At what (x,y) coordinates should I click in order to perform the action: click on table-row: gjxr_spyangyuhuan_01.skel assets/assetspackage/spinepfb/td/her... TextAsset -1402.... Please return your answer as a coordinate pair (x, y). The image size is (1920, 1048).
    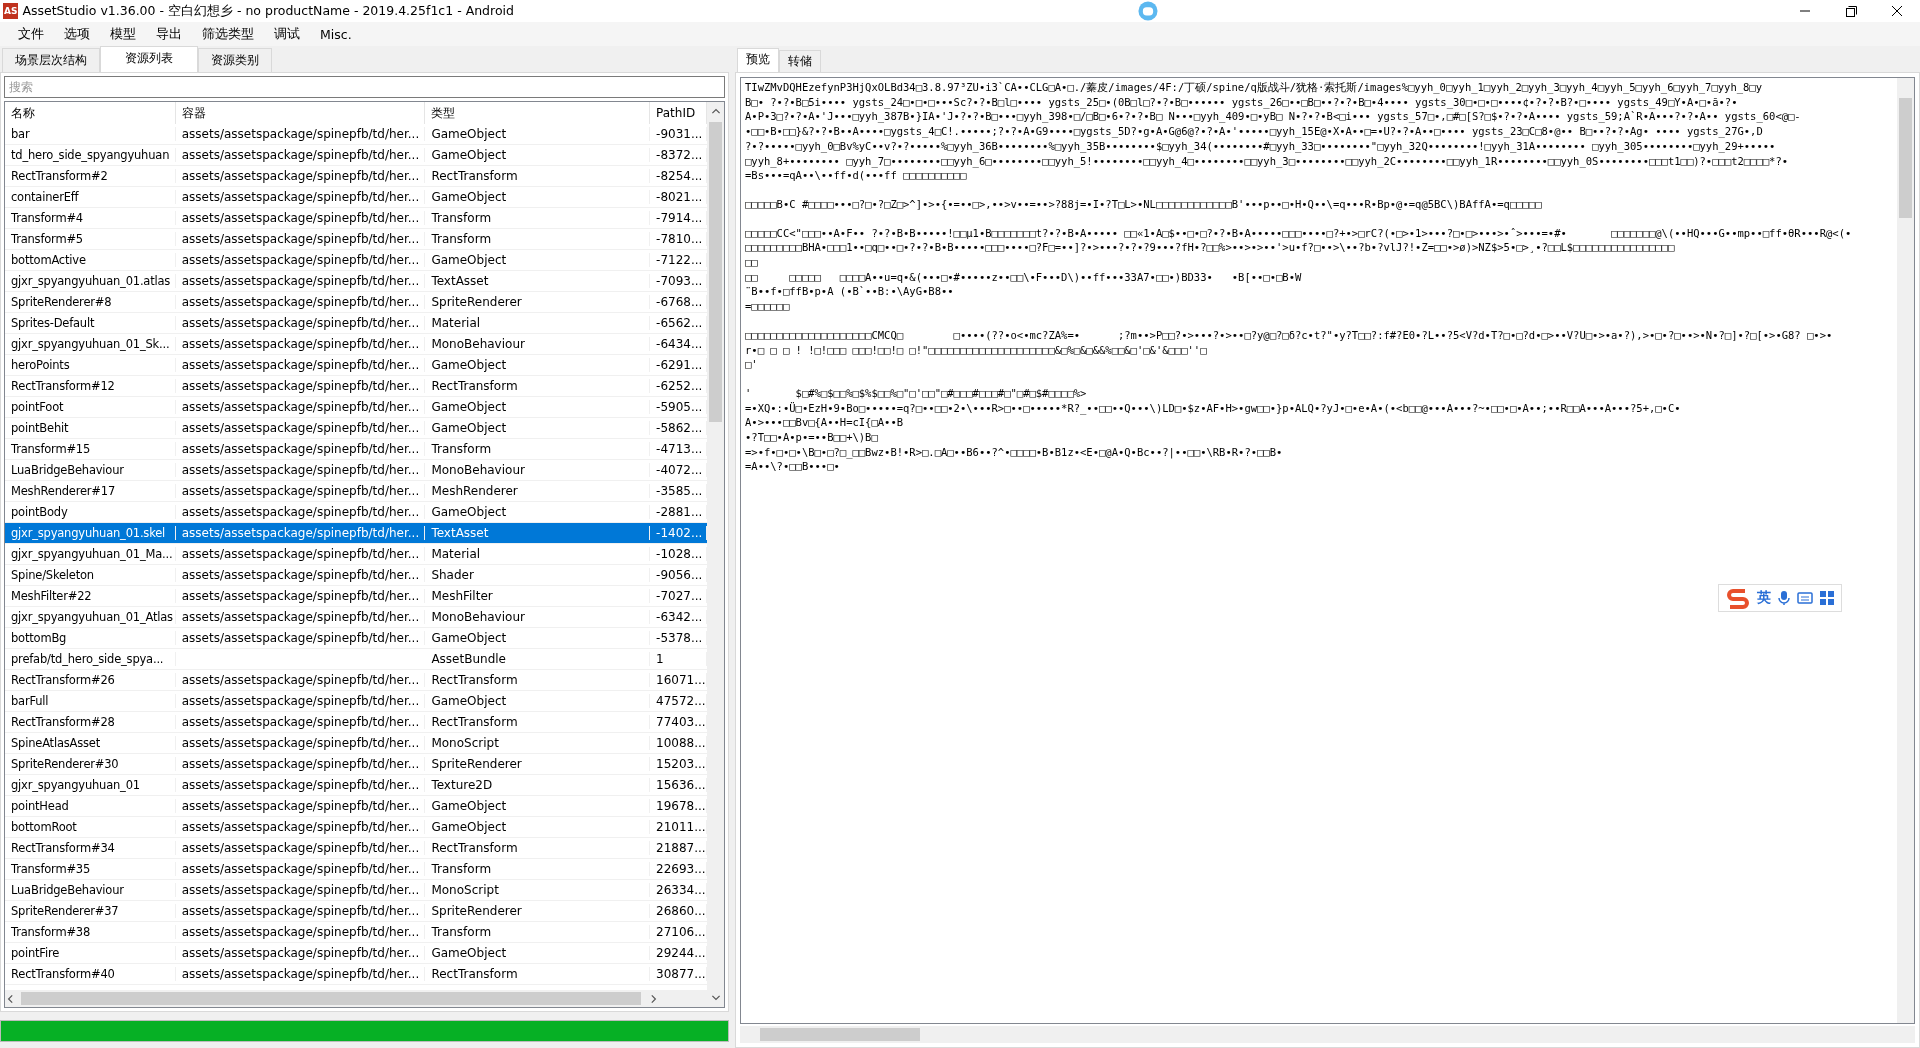
    Looking at the image, I should click on (356, 533).